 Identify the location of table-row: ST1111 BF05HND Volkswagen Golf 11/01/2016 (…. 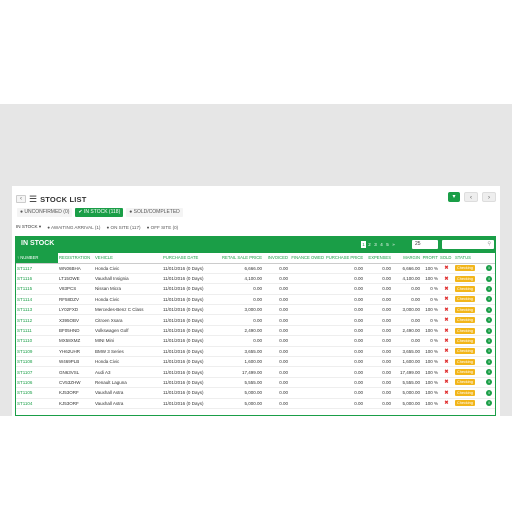
(255, 331).